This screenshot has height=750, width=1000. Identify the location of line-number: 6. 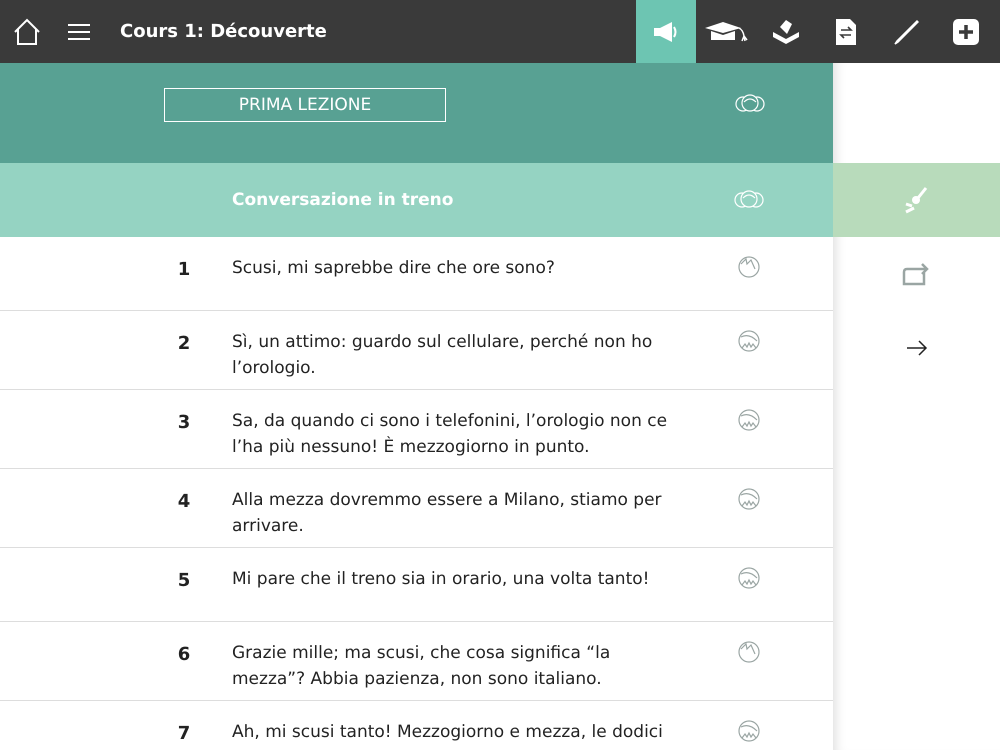
(184, 654).